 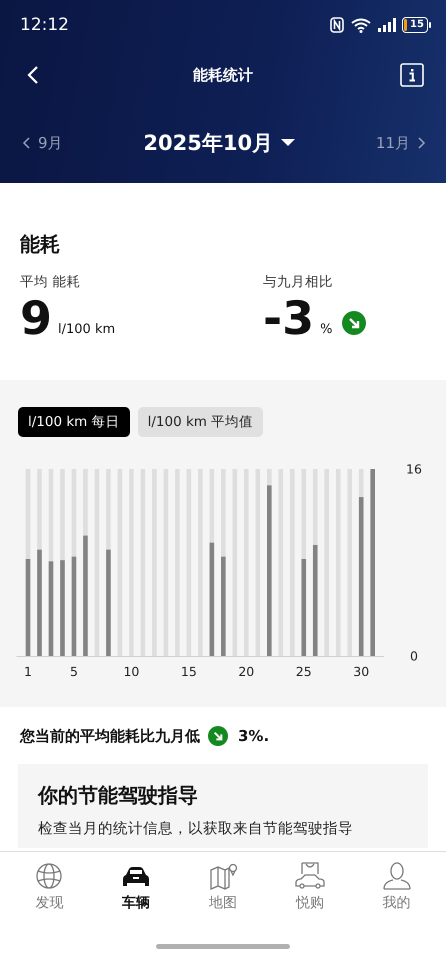 I want to click on next-month-link: 11月, so click(x=401, y=143).